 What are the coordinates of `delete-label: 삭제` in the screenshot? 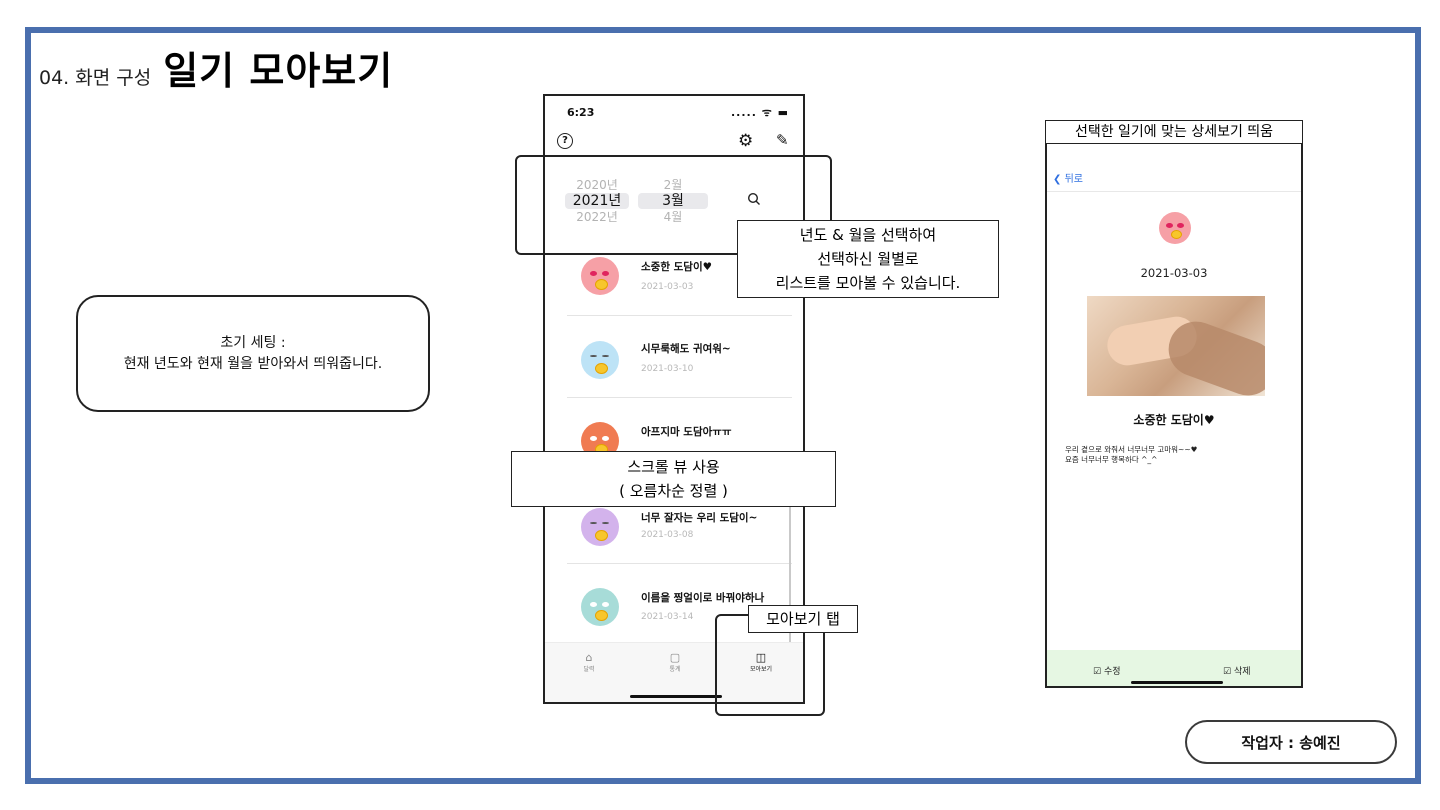 It's located at (1242, 672).